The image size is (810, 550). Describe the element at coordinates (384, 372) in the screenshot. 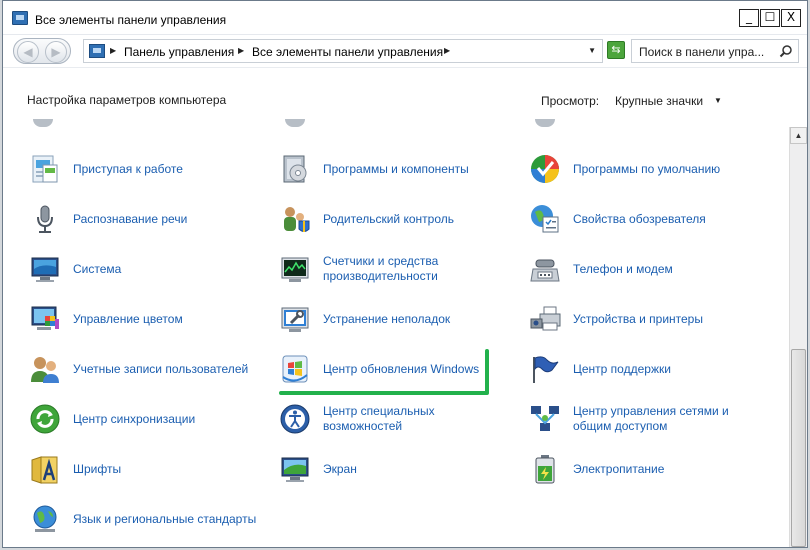

I see `highlight-mark` at that location.